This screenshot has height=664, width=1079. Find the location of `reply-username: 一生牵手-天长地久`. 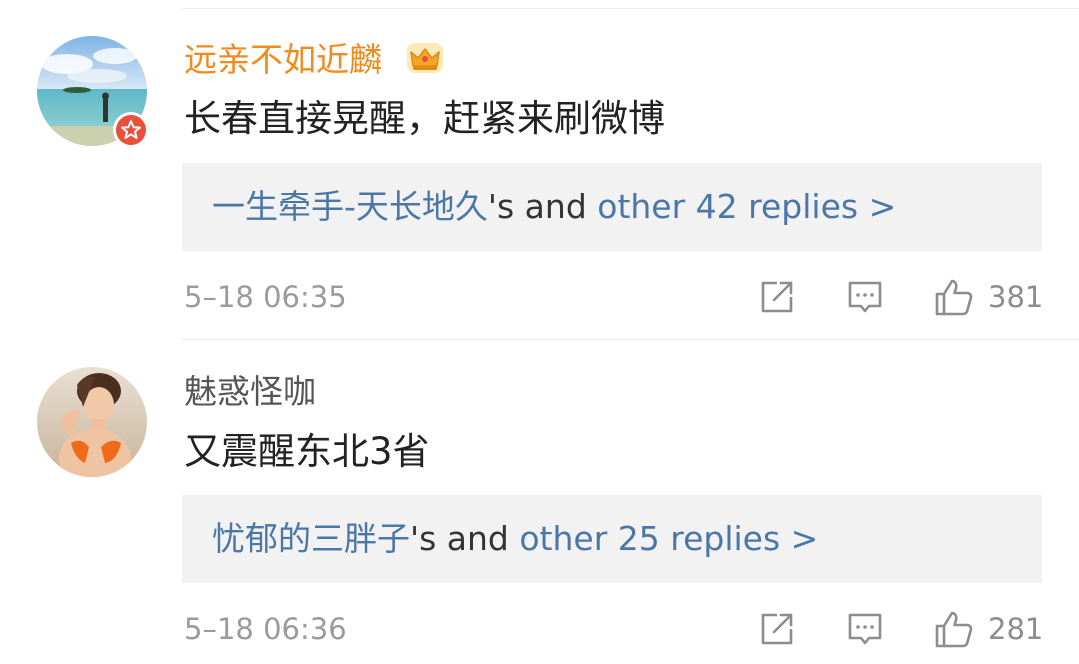

reply-username: 一生牵手-天长地久 is located at coordinates (350, 206).